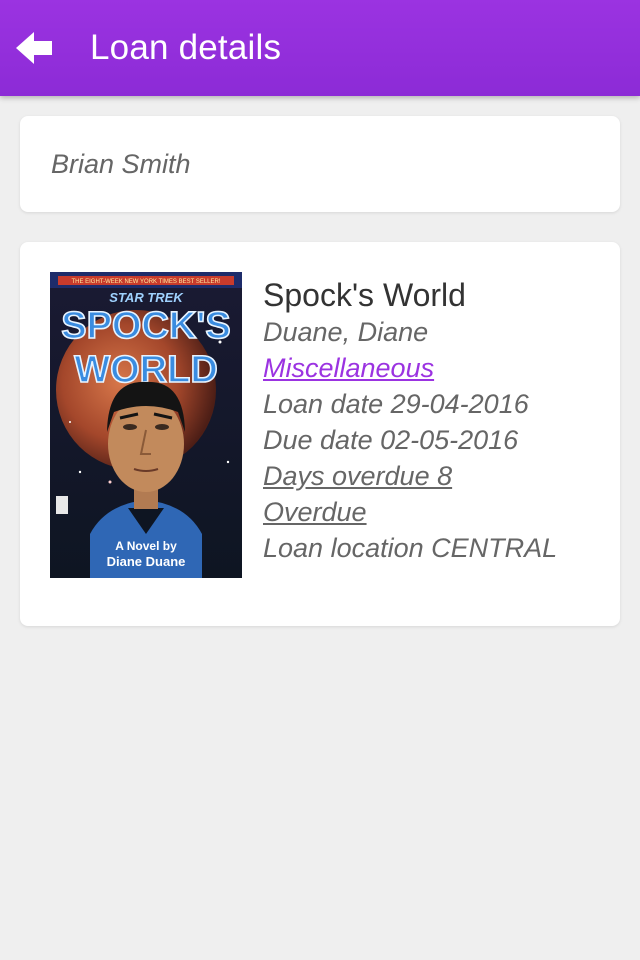  I want to click on app-header: Loan details, so click(320, 48).